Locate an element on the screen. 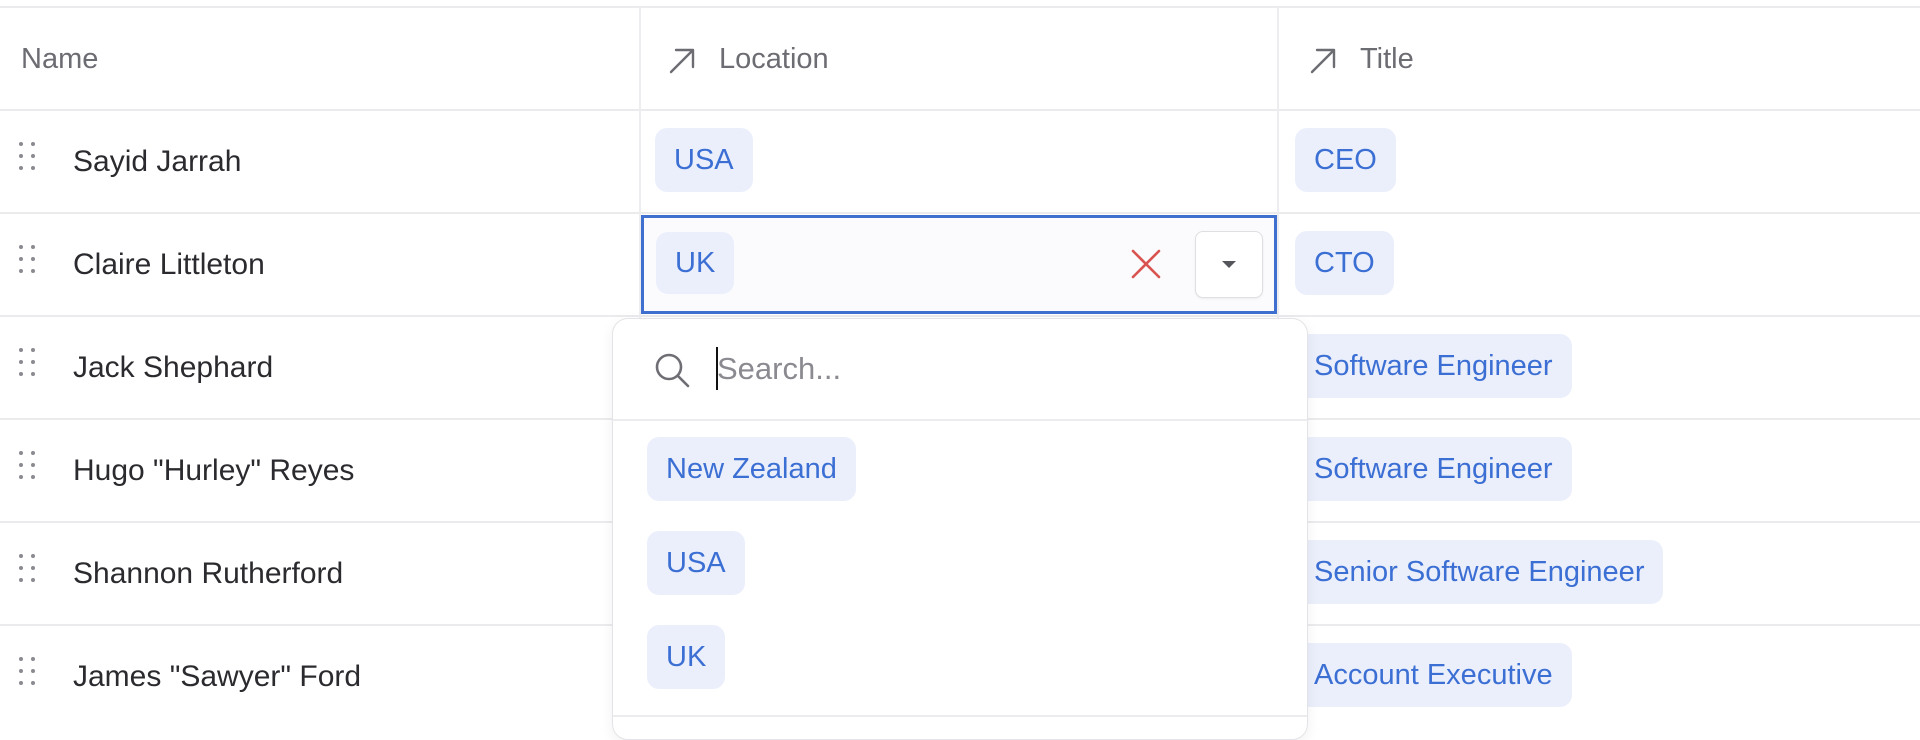 The width and height of the screenshot is (1920, 740). column-header-title: Title is located at coordinates (1361, 59).